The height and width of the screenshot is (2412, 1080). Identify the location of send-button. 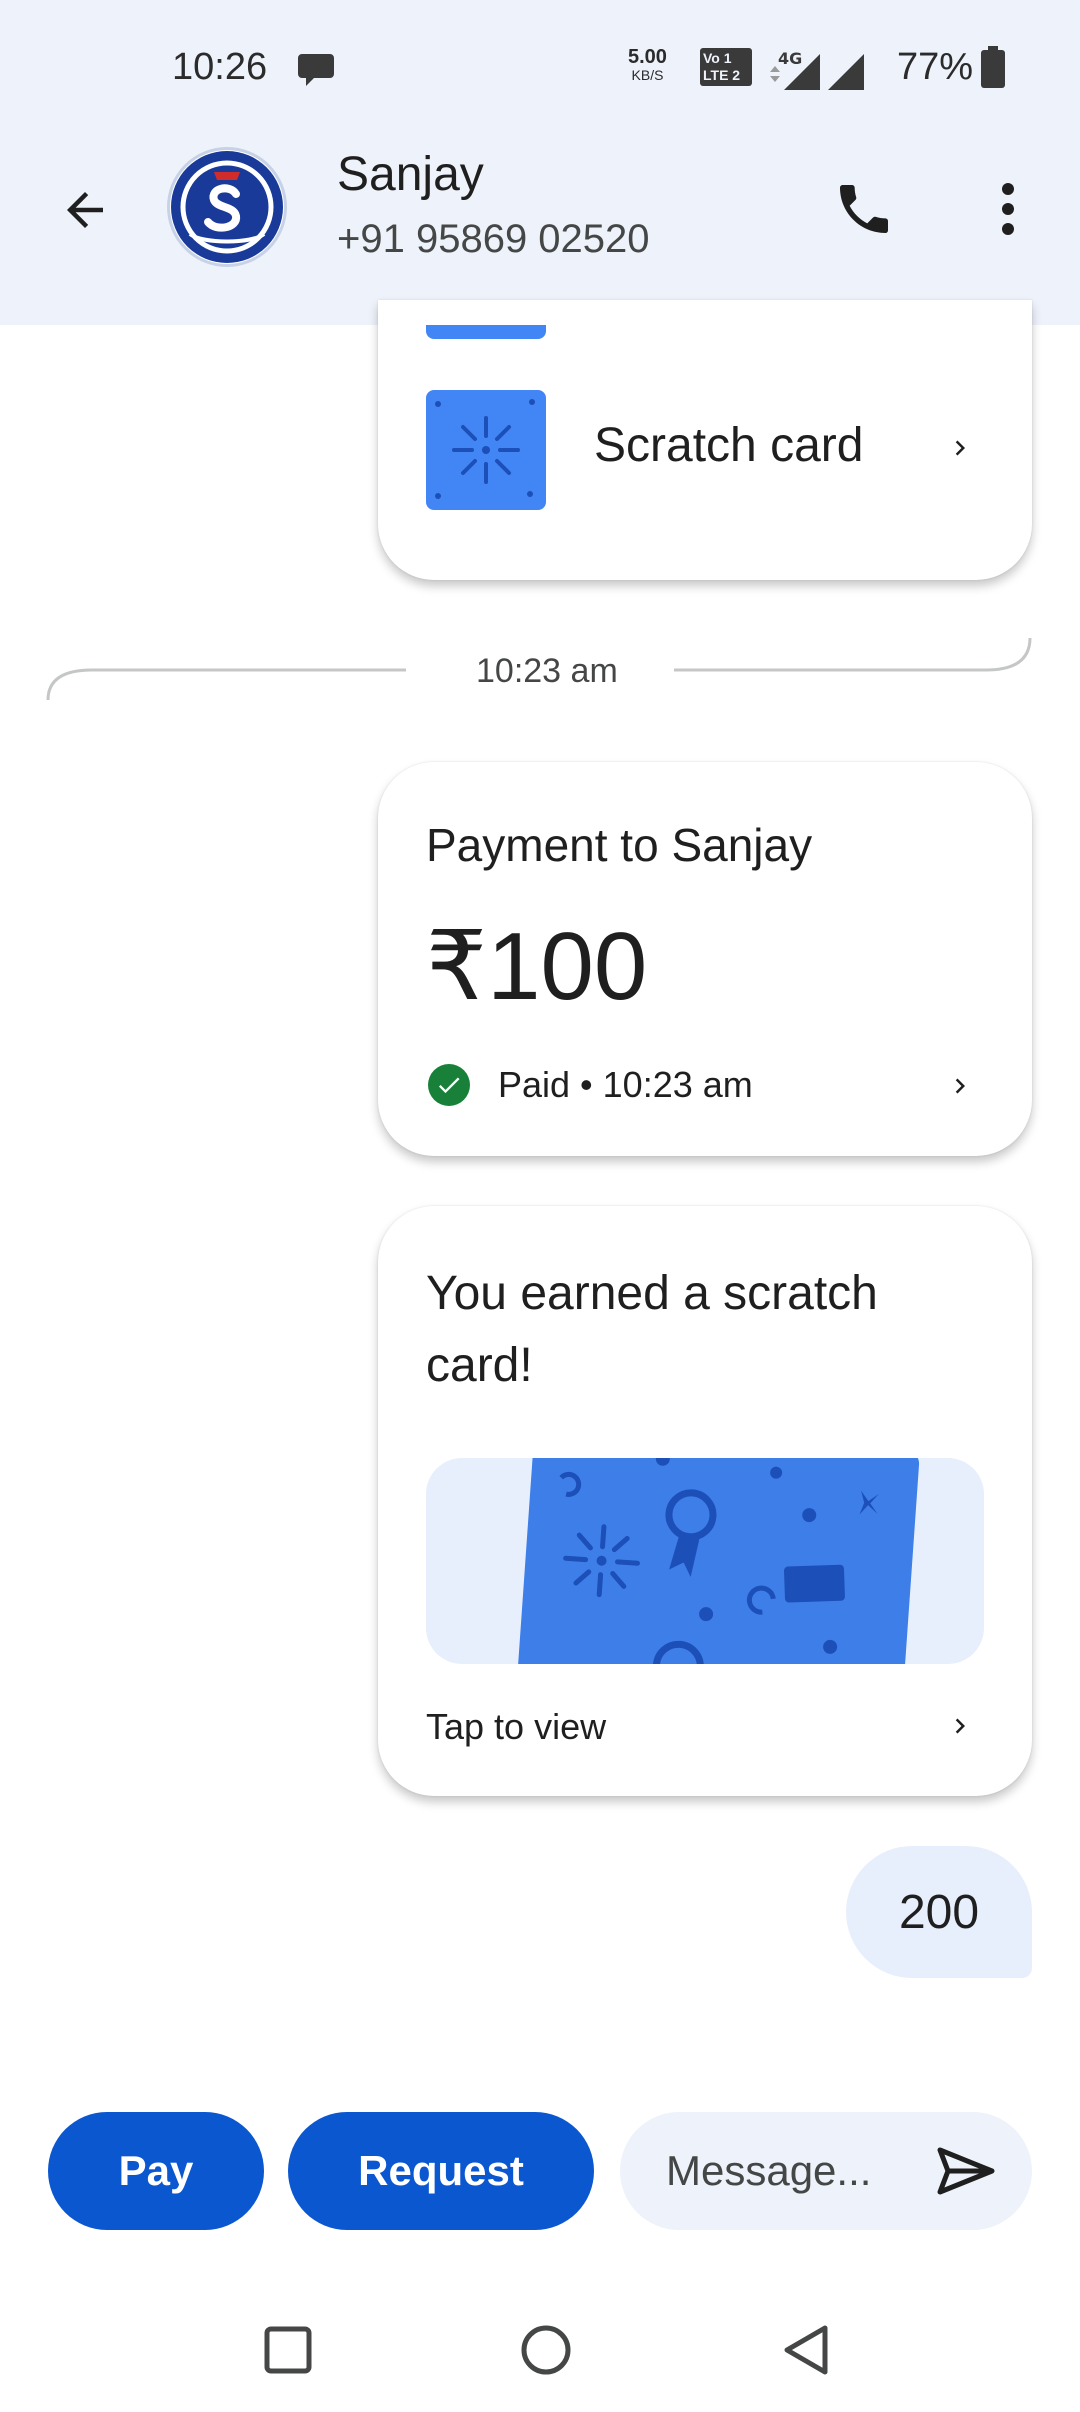
(966, 2171).